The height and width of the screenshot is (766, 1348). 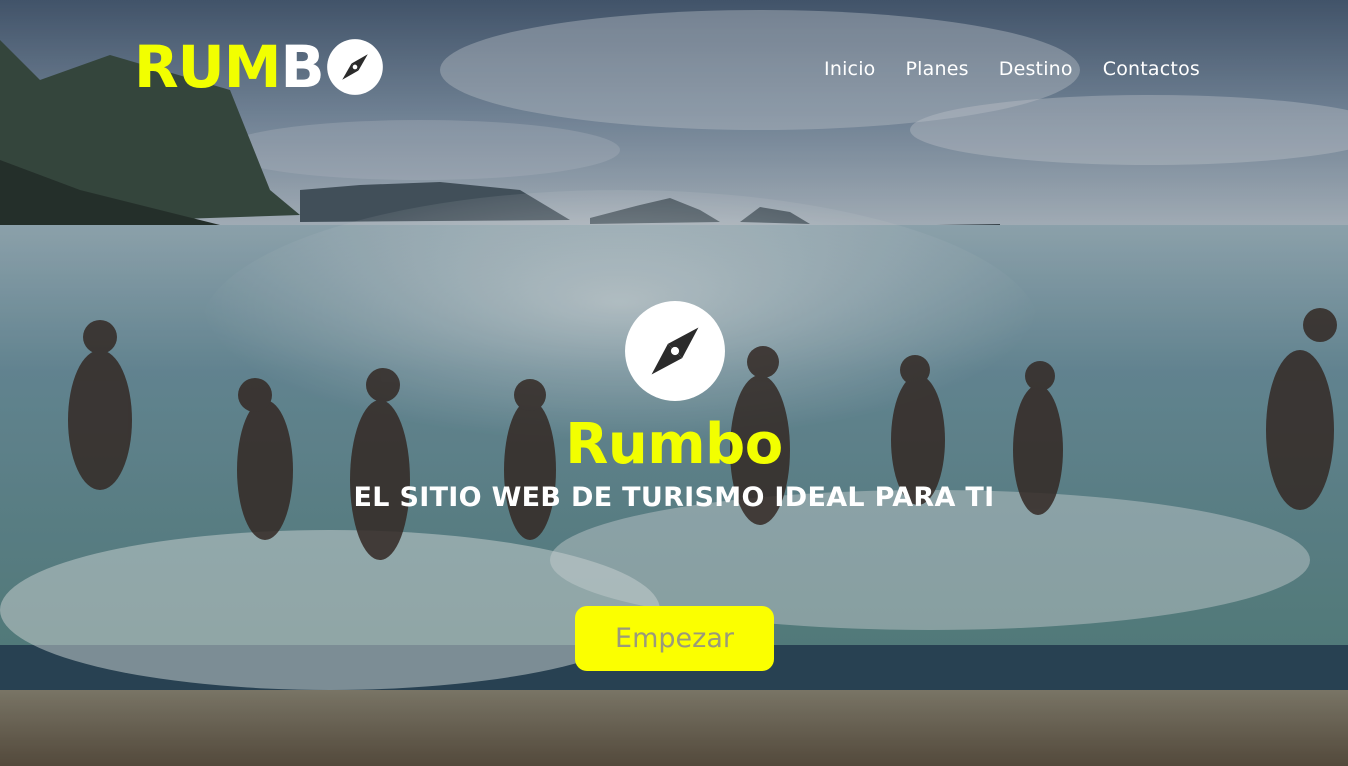 I want to click on nav-link-planes: Planes, so click(x=937, y=69).